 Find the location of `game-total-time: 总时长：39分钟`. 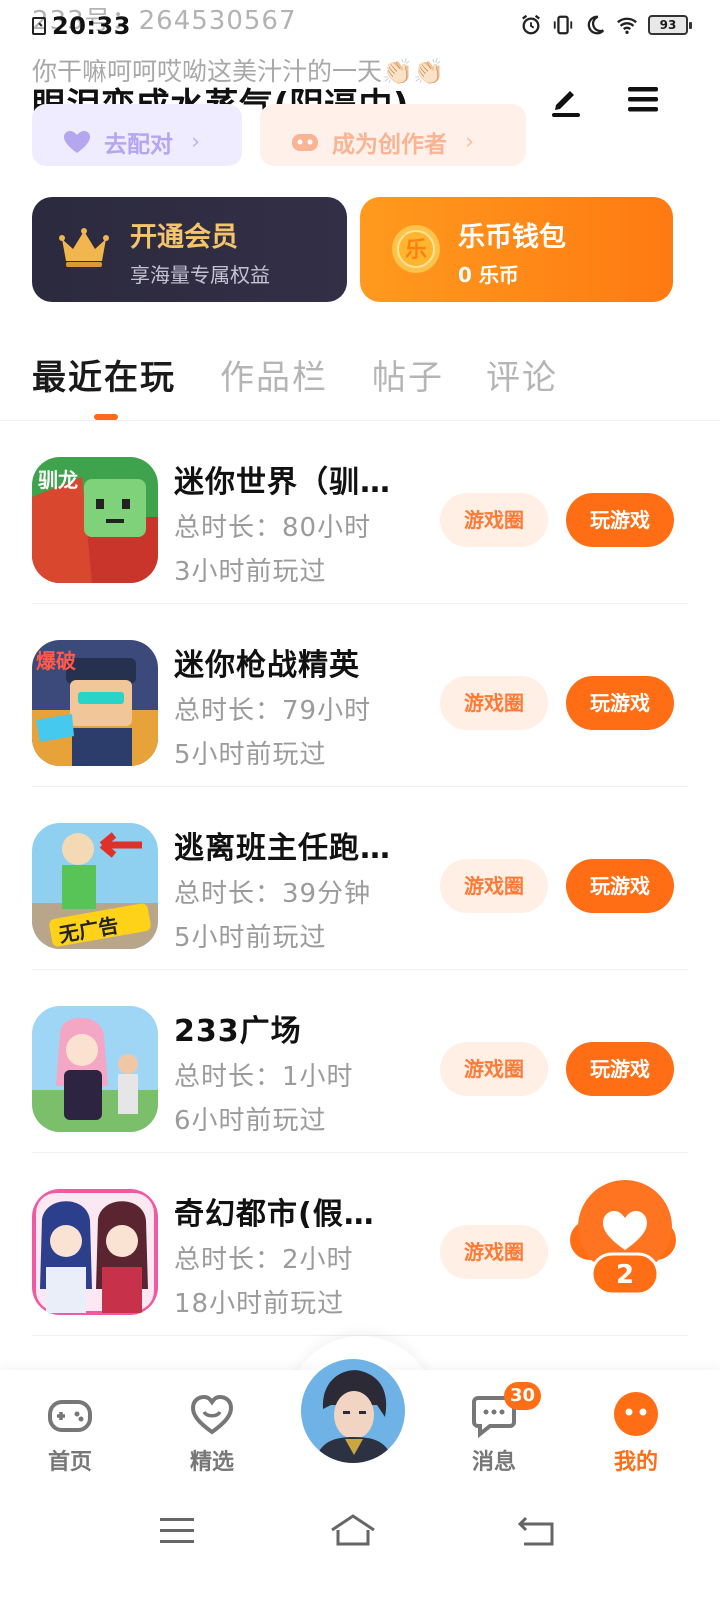

game-total-time: 总时长：39分钟 is located at coordinates (273, 894).